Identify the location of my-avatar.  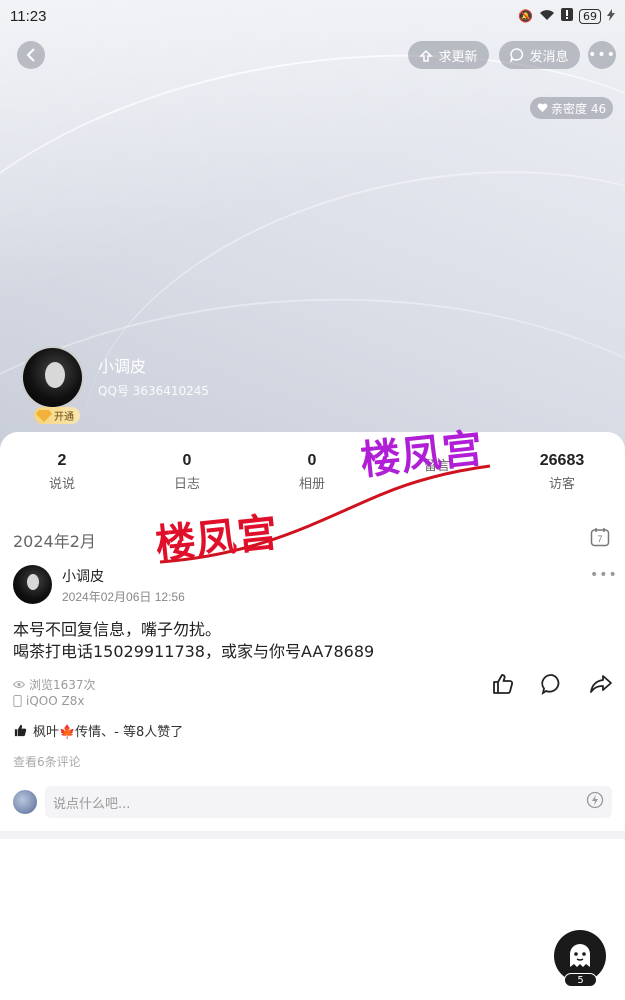
(25, 802).